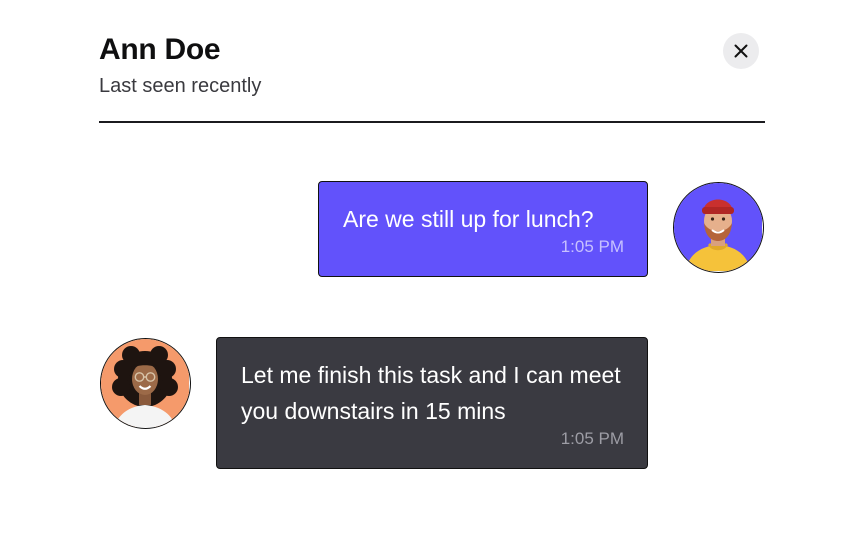 The image size is (864, 540). Describe the element at coordinates (180, 86) in the screenshot. I see `last-seen-status: Last seen recently` at that location.